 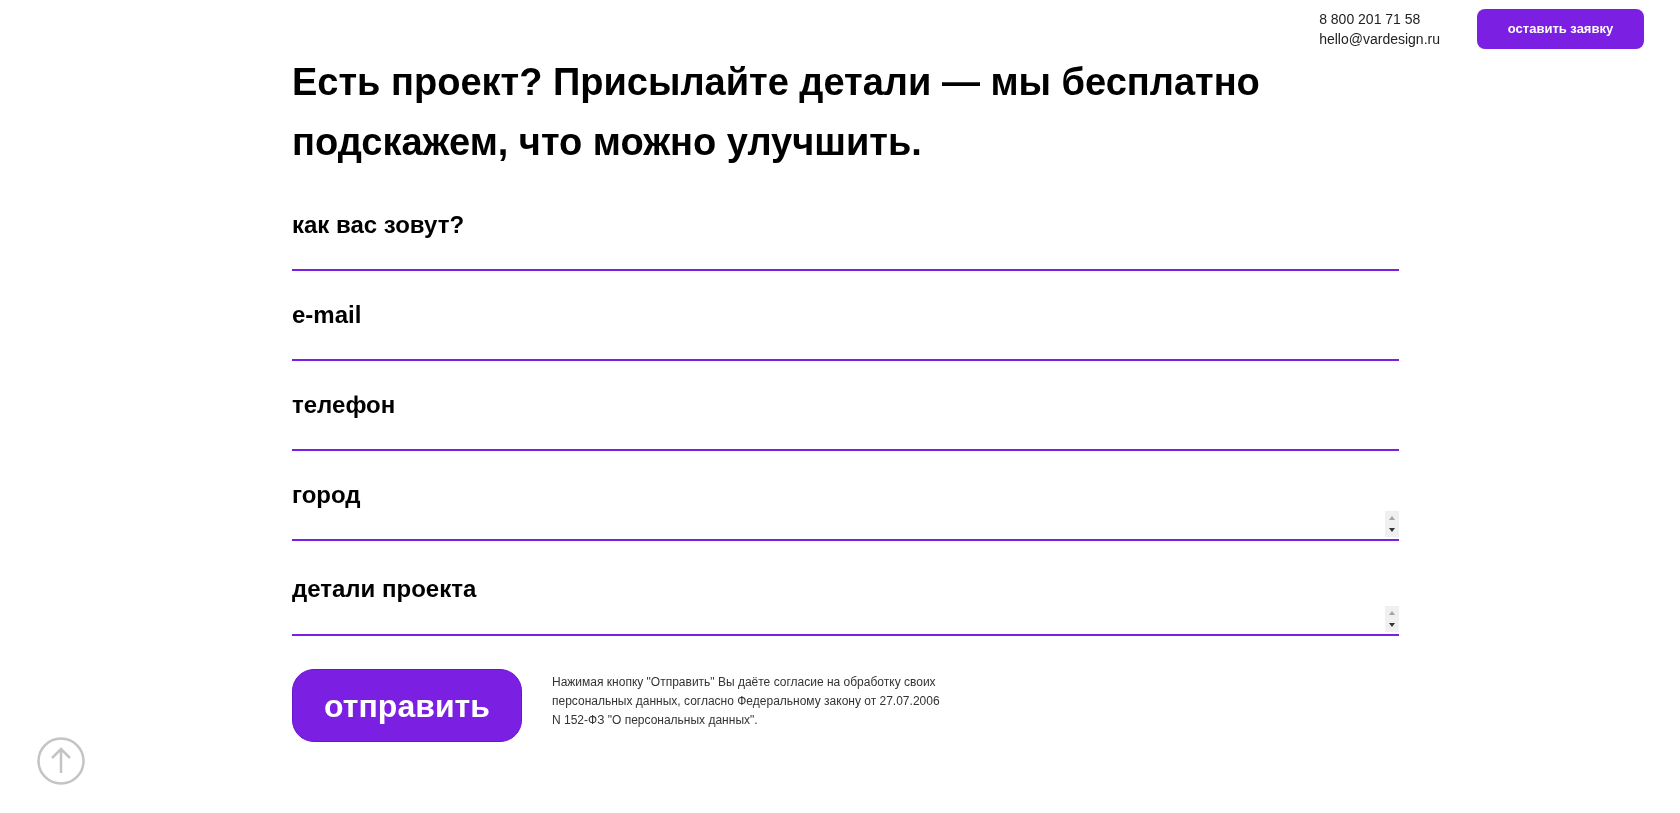 I want to click on text-field: как вас зовут?, so click(x=845, y=226).